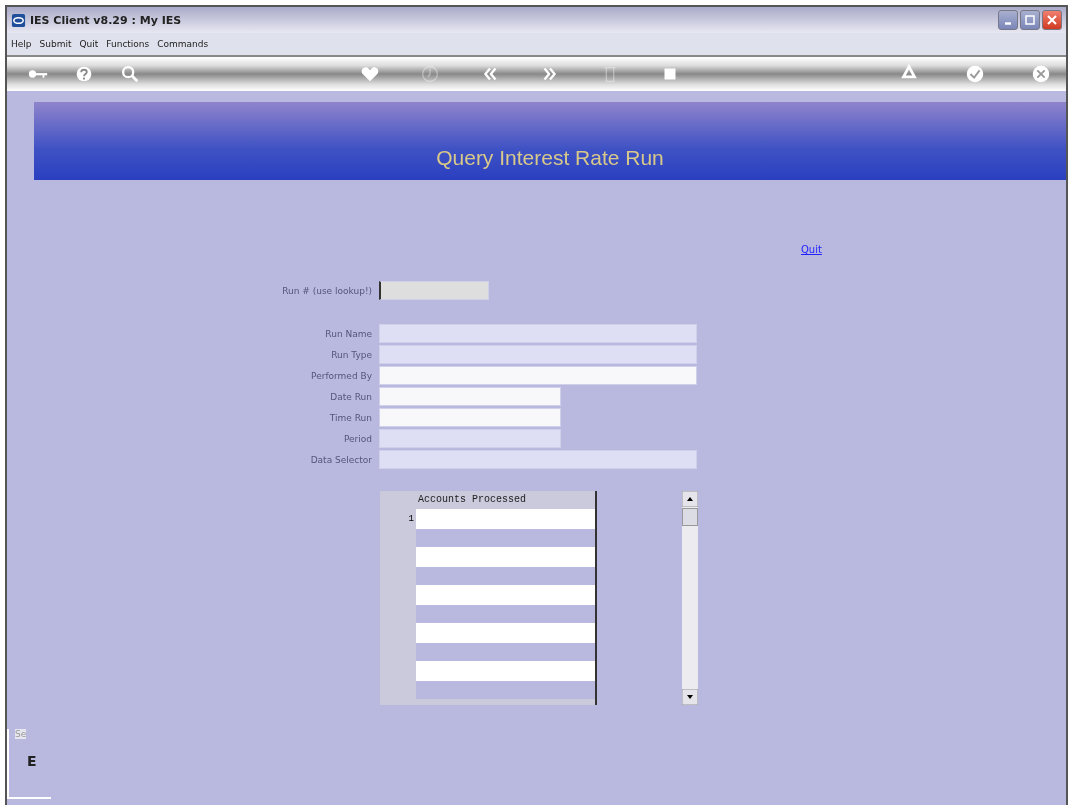  What do you see at coordinates (690, 517) in the screenshot?
I see `scroll-thumb` at bounding box center [690, 517].